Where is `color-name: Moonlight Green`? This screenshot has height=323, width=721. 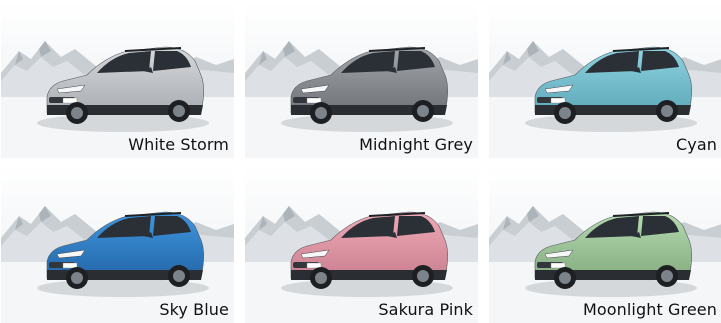
color-name: Moonlight Green is located at coordinates (649, 309).